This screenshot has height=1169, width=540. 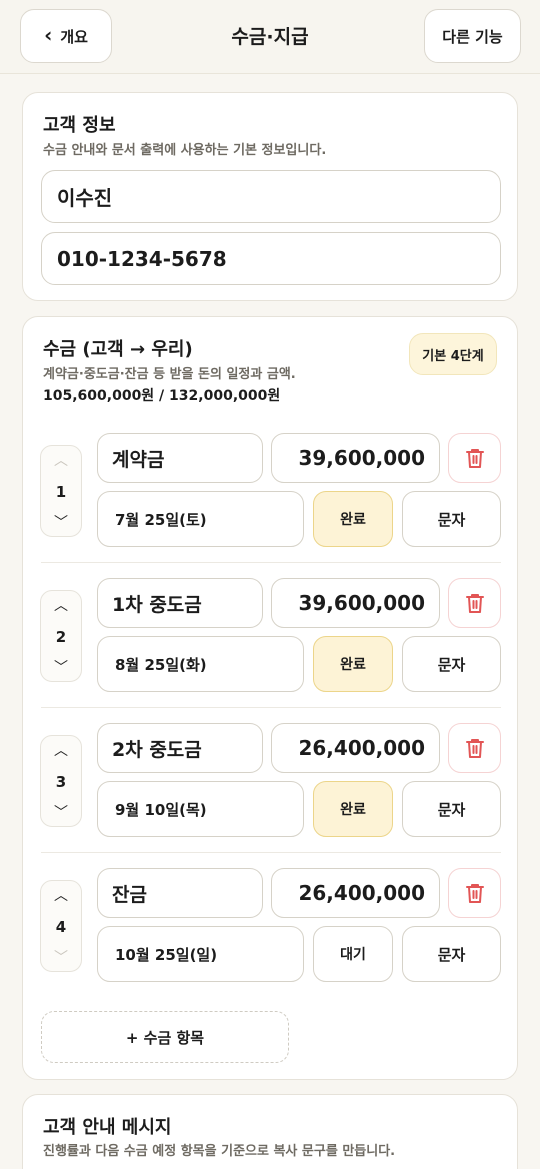 What do you see at coordinates (200, 809) in the screenshot?
I see `item-date-input: 9월 10일(목)` at bounding box center [200, 809].